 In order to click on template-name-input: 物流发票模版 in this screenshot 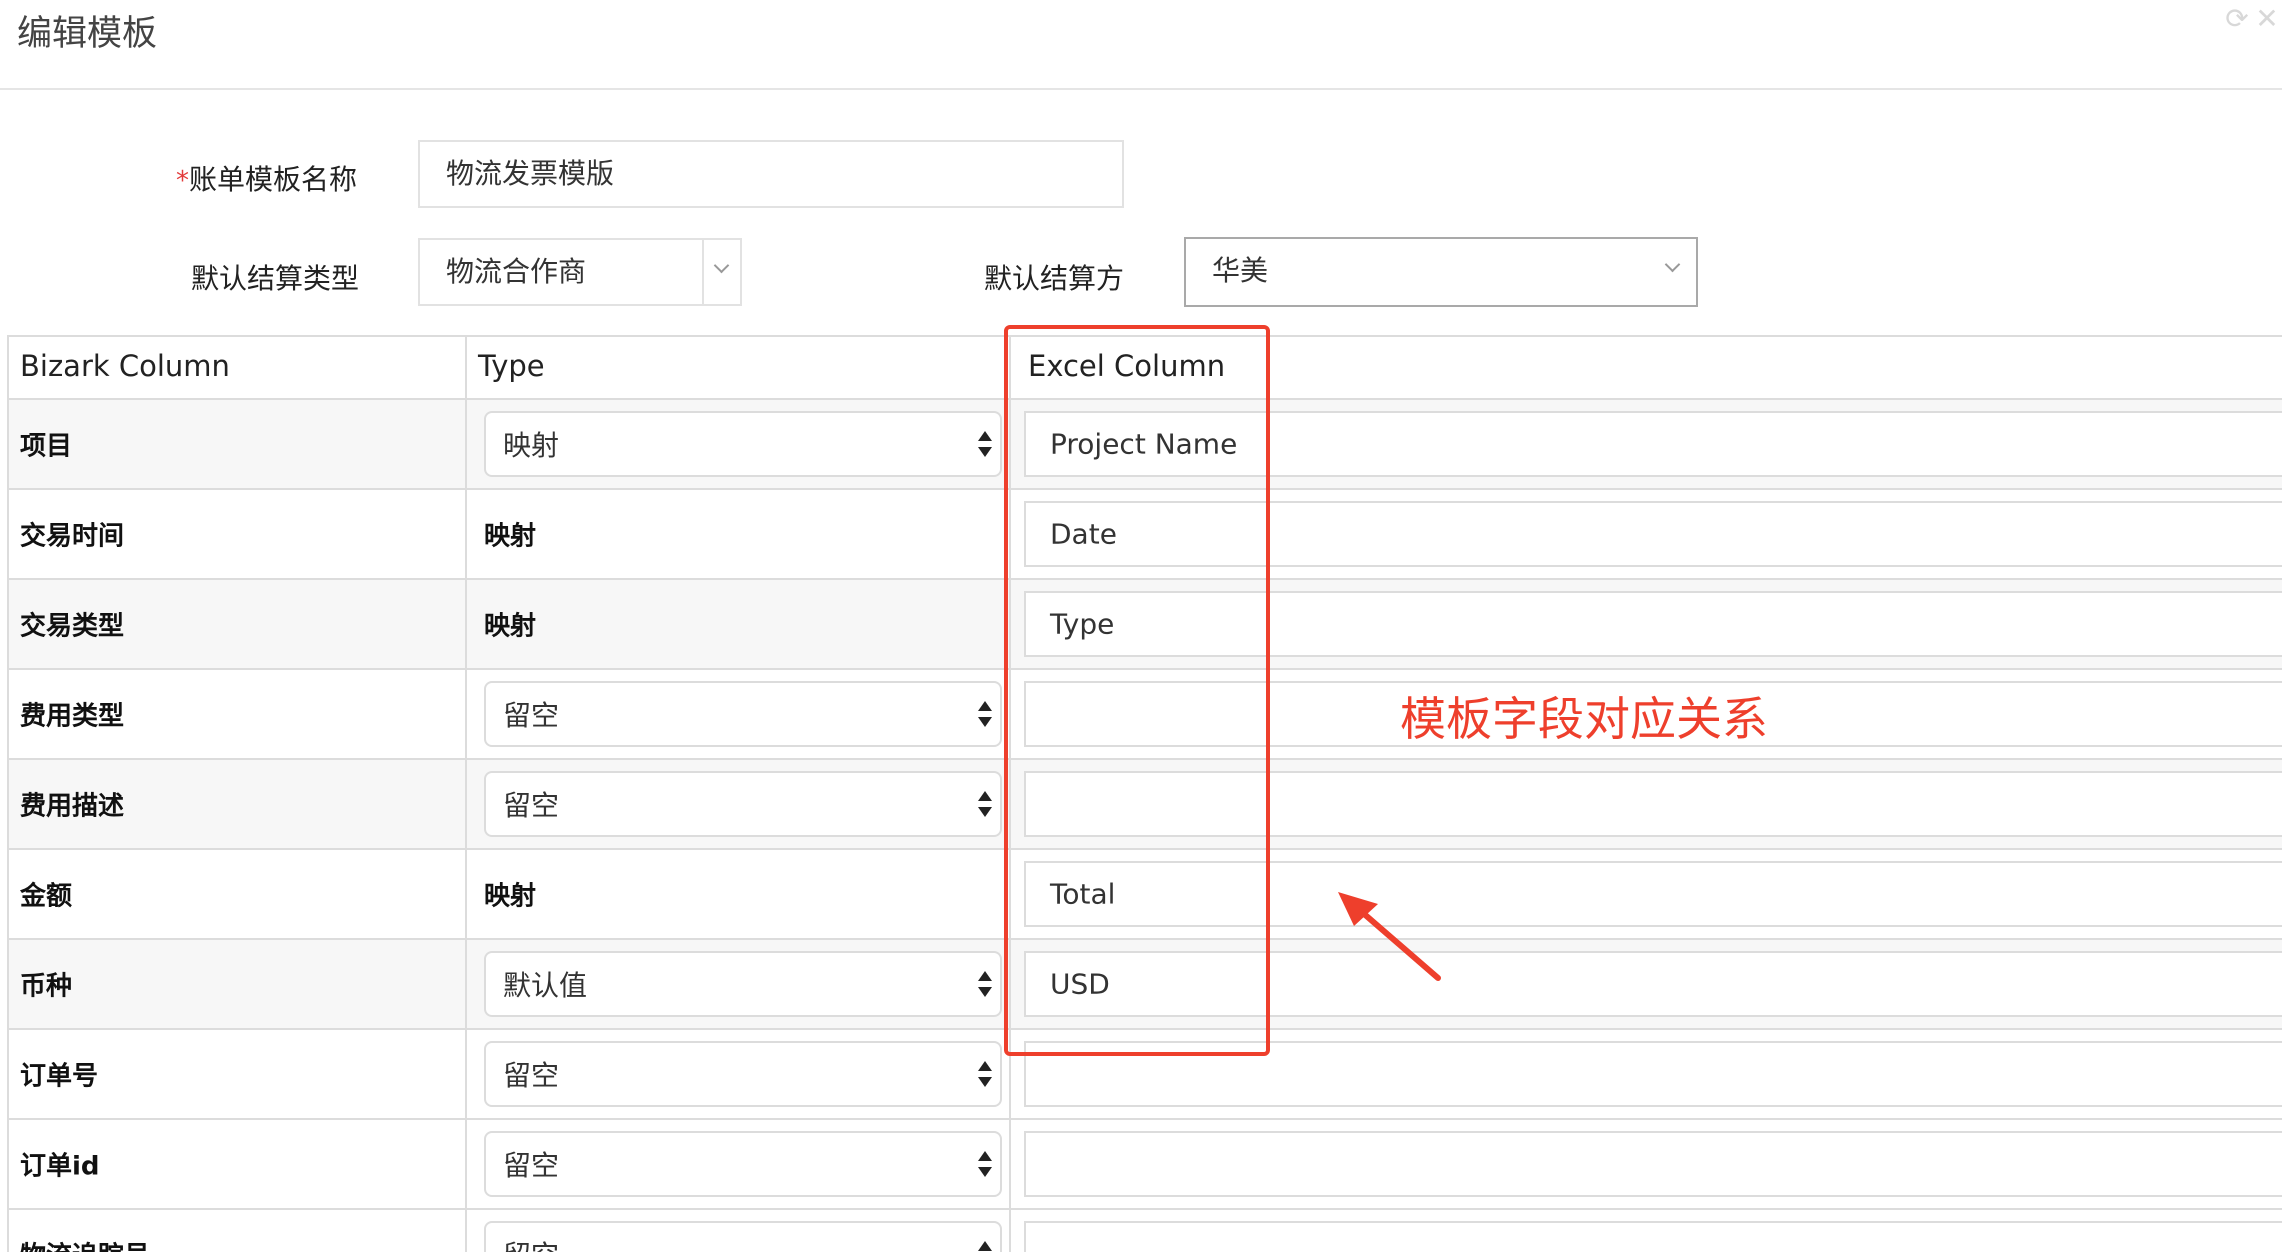, I will do `click(771, 174)`.